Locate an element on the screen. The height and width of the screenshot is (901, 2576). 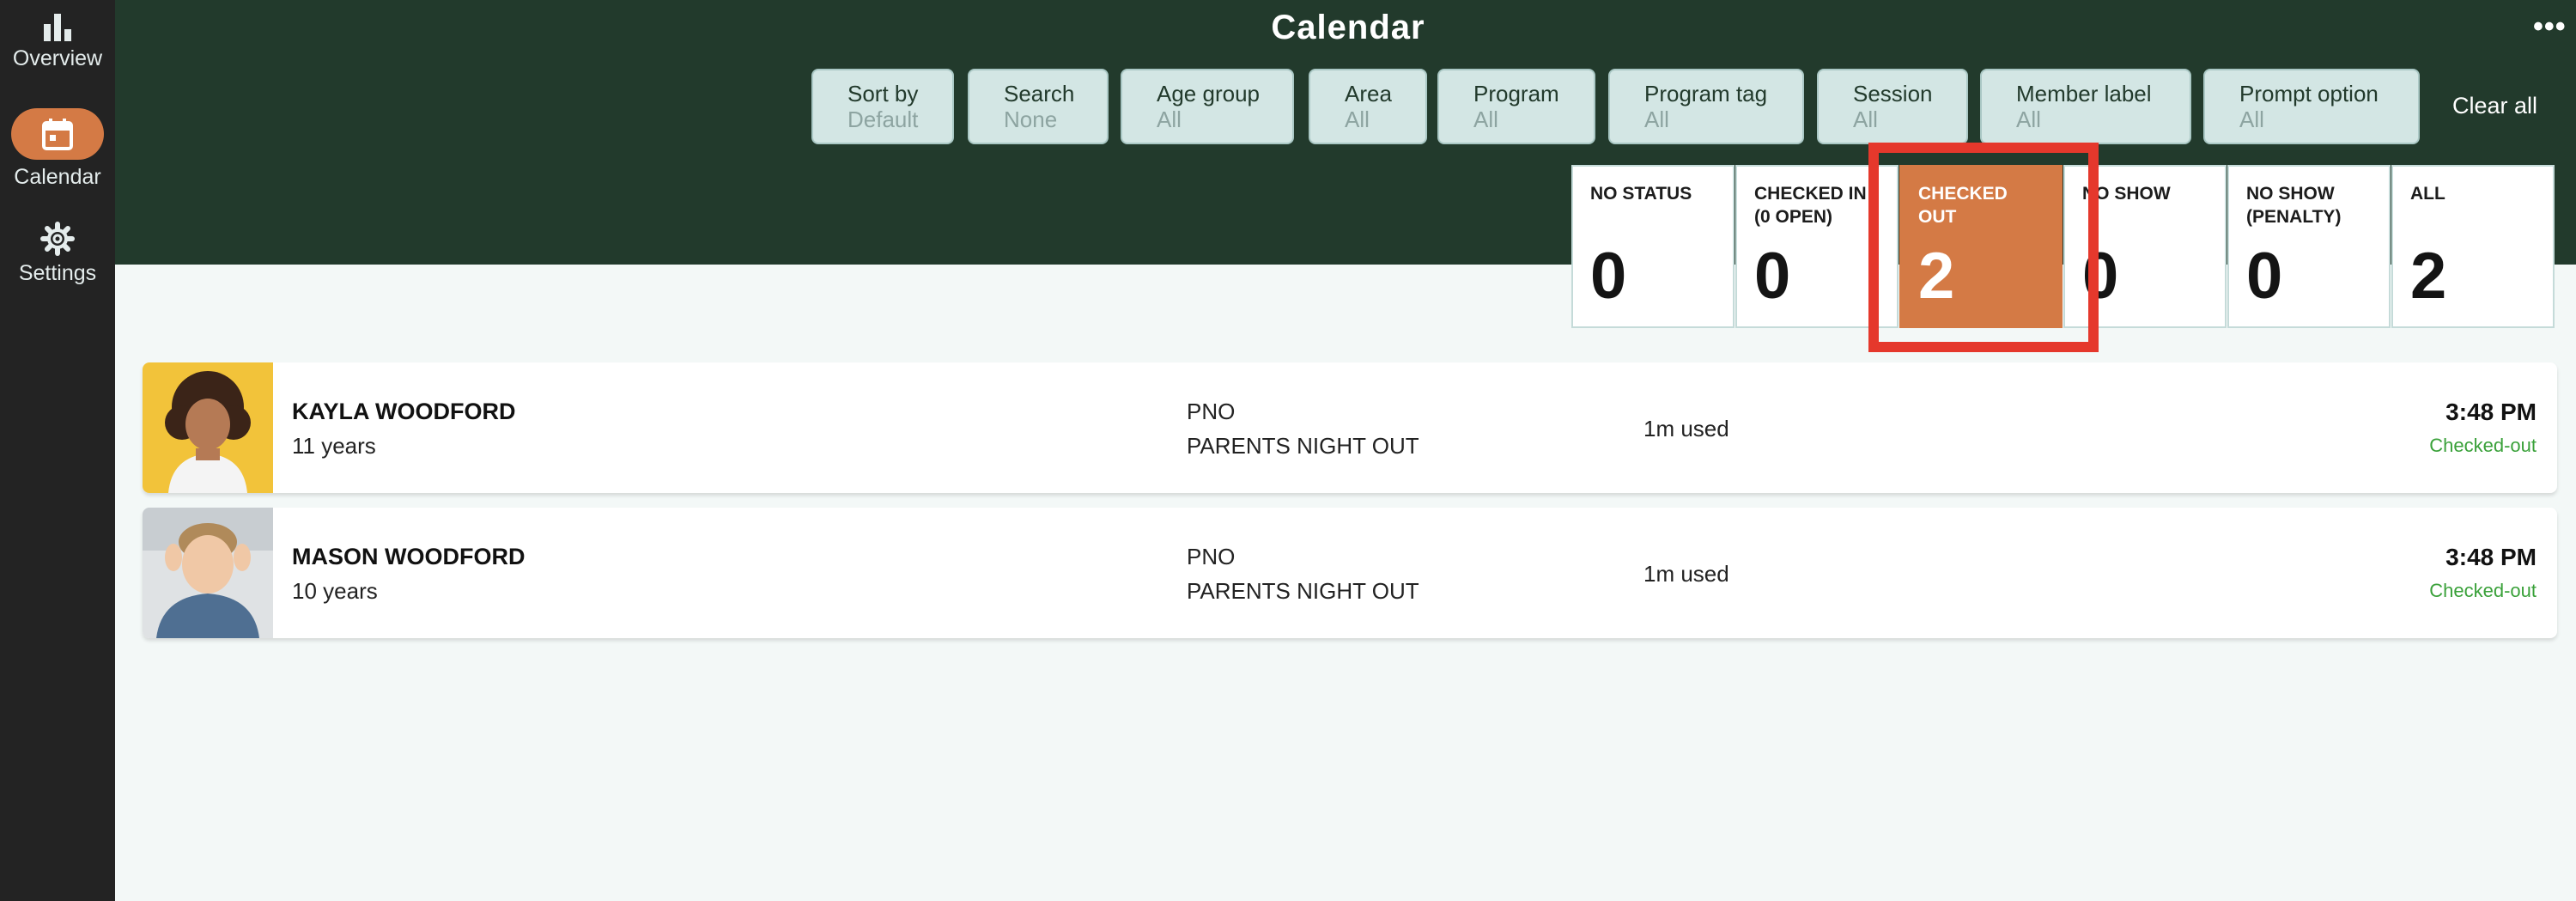
status-card-all: ALL 2 is located at coordinates (2473, 246).